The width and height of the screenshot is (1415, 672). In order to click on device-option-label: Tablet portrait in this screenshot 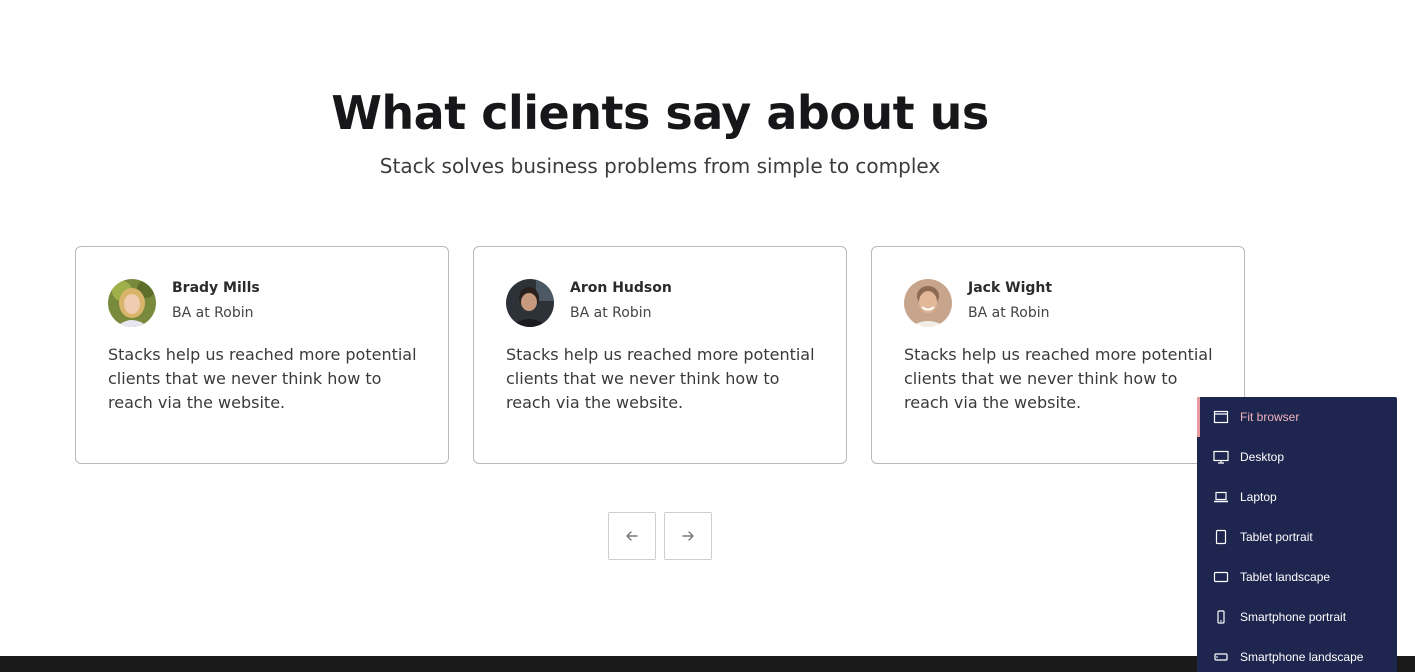, I will do `click(1276, 537)`.